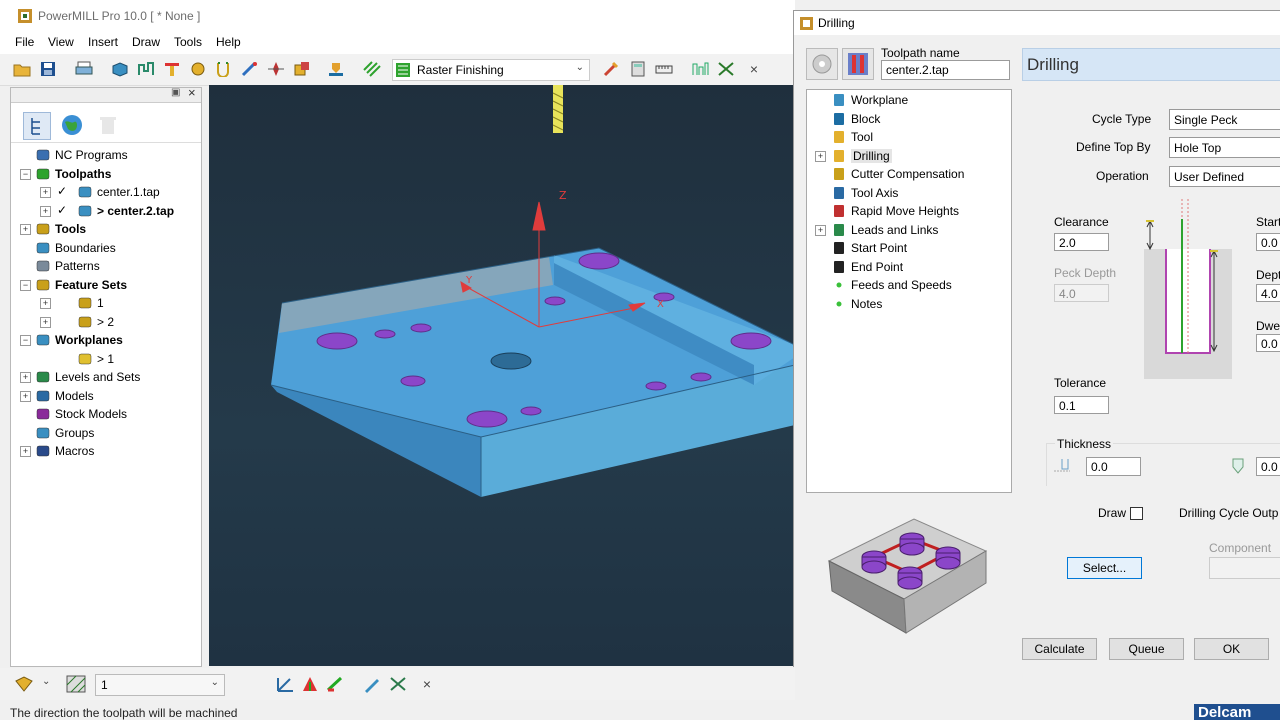 The height and width of the screenshot is (720, 1280). Describe the element at coordinates (1081, 242) in the screenshot. I see `clearance-input: 2.0` at that location.